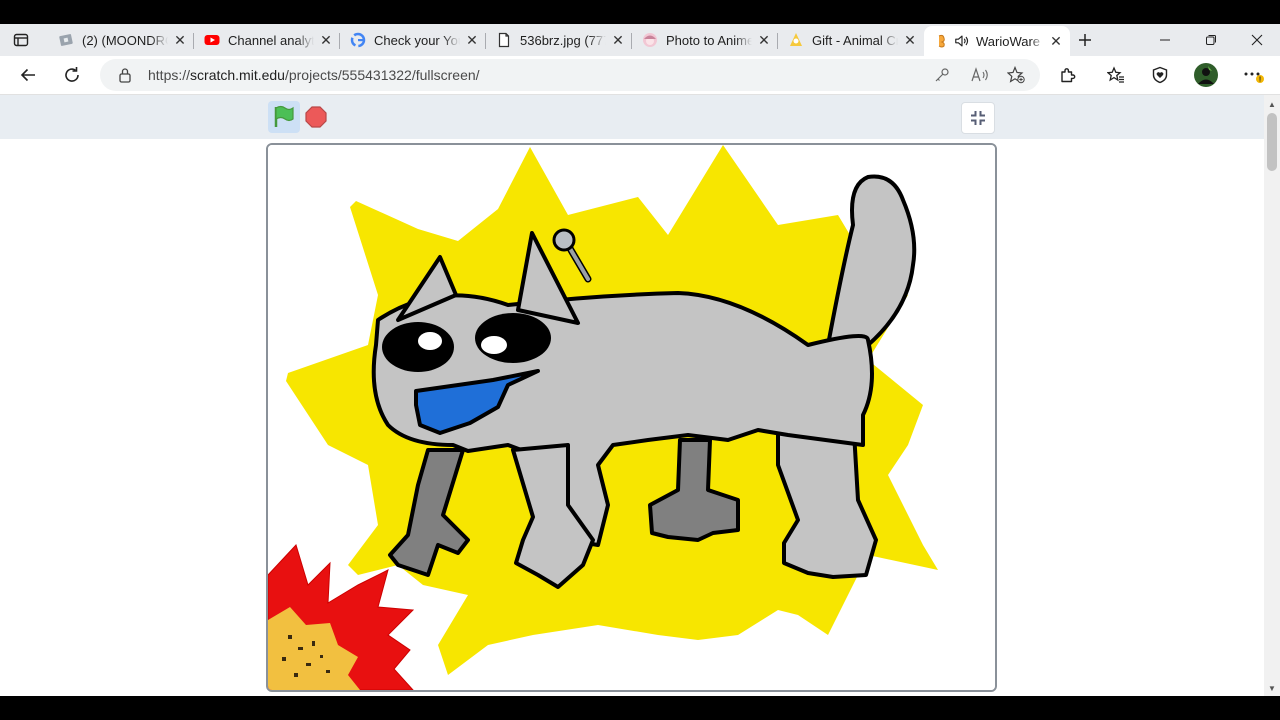 The width and height of the screenshot is (1280, 720). I want to click on add-favorite-icon, so click(1016, 75).